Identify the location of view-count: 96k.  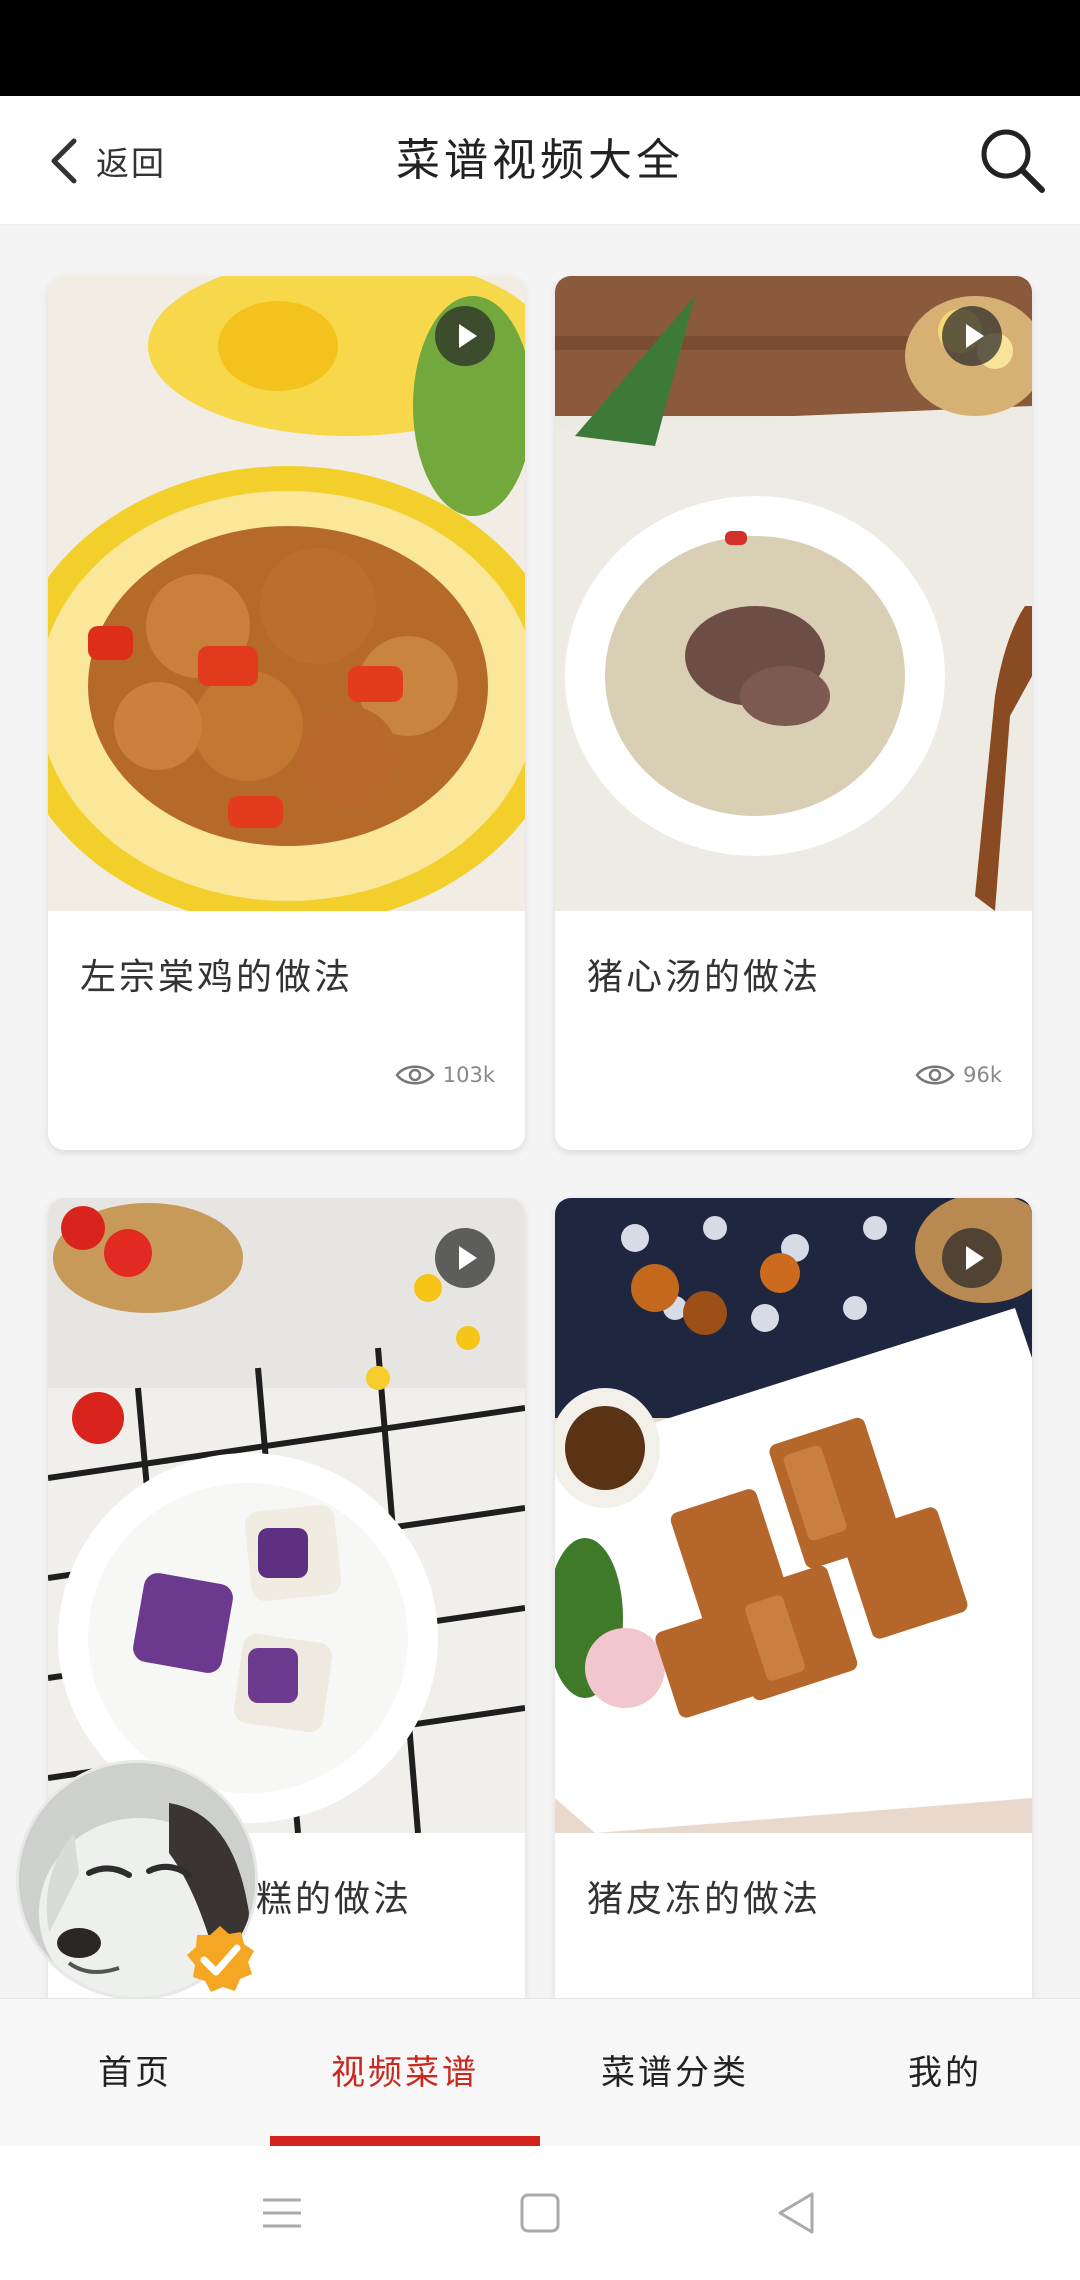
(958, 1075).